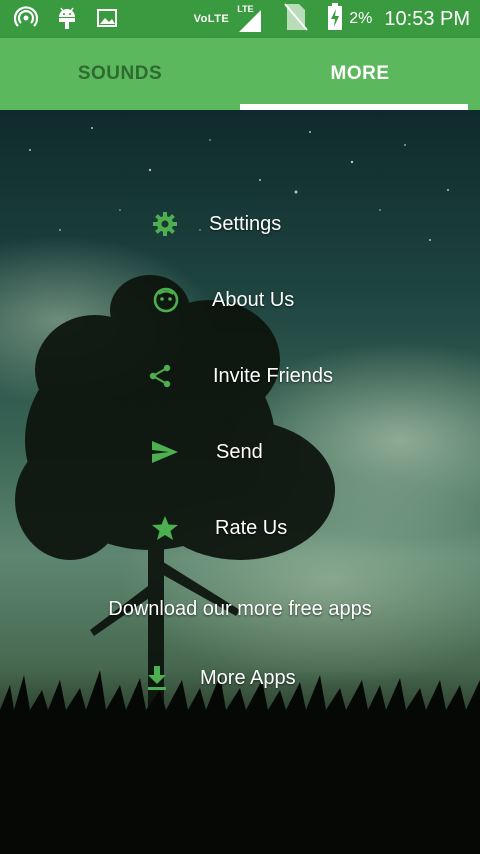 The height and width of the screenshot is (854, 480). I want to click on menu-item-rate-us: Rate Us, so click(218, 528).